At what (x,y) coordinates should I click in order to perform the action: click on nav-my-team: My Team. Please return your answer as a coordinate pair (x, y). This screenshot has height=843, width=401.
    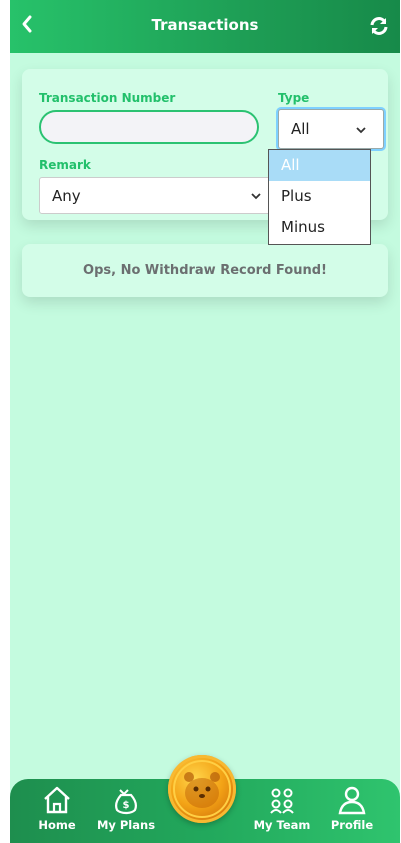
    Looking at the image, I should click on (282, 811).